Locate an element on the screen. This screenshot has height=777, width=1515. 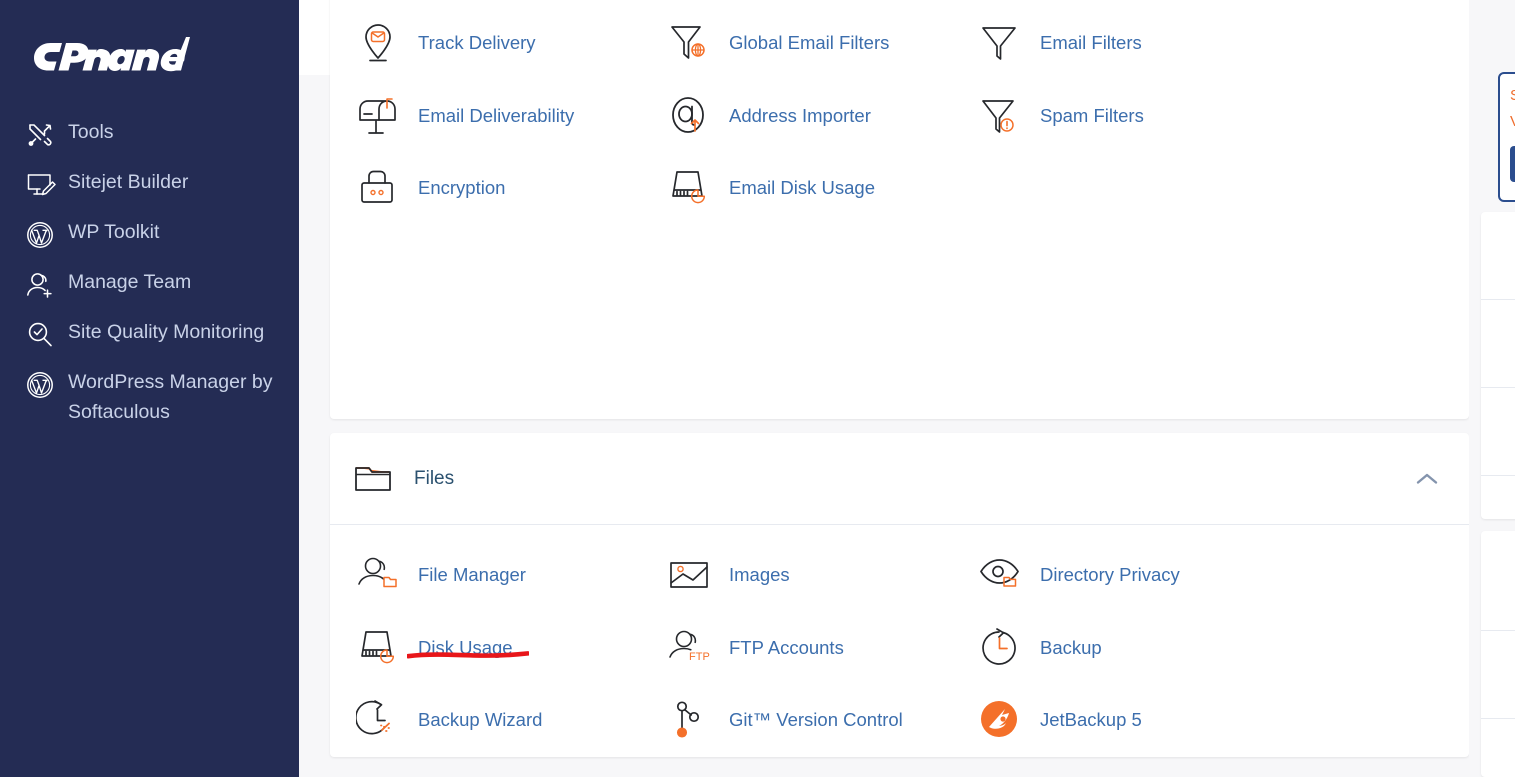
svg-text: FTP is located at coordinates (699, 657).